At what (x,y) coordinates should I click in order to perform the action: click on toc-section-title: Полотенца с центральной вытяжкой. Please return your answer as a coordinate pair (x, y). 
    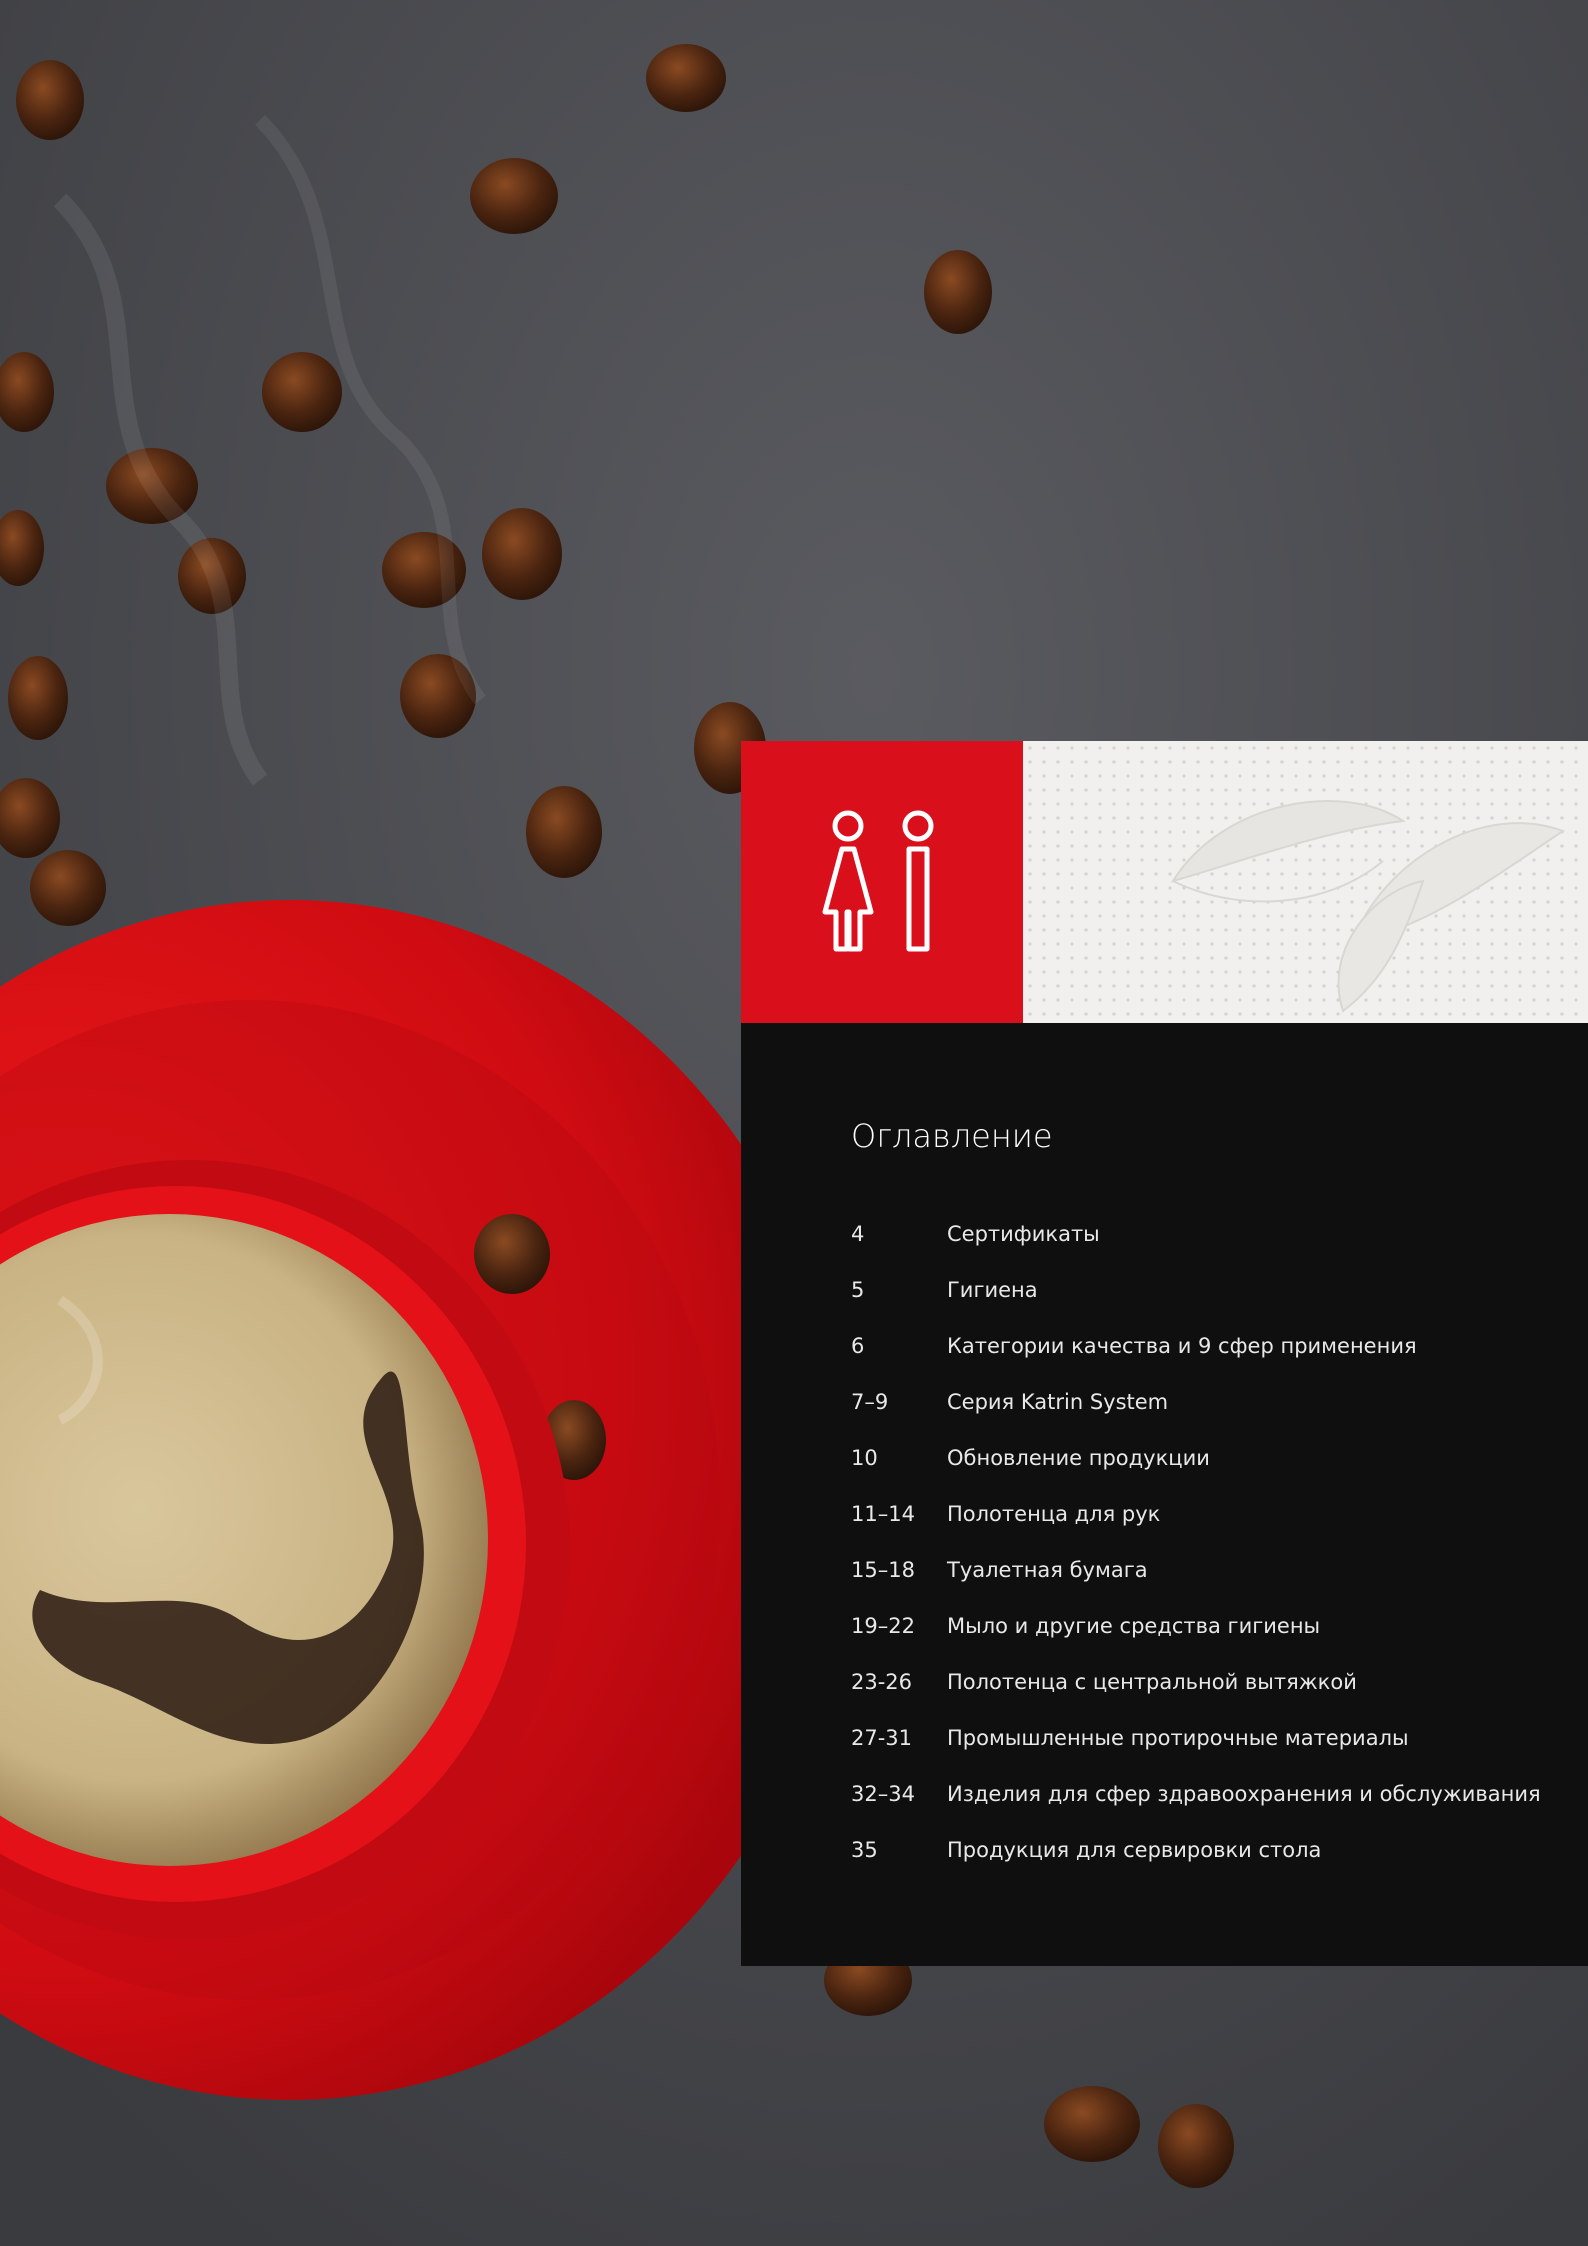
    Looking at the image, I should click on (1152, 1682).